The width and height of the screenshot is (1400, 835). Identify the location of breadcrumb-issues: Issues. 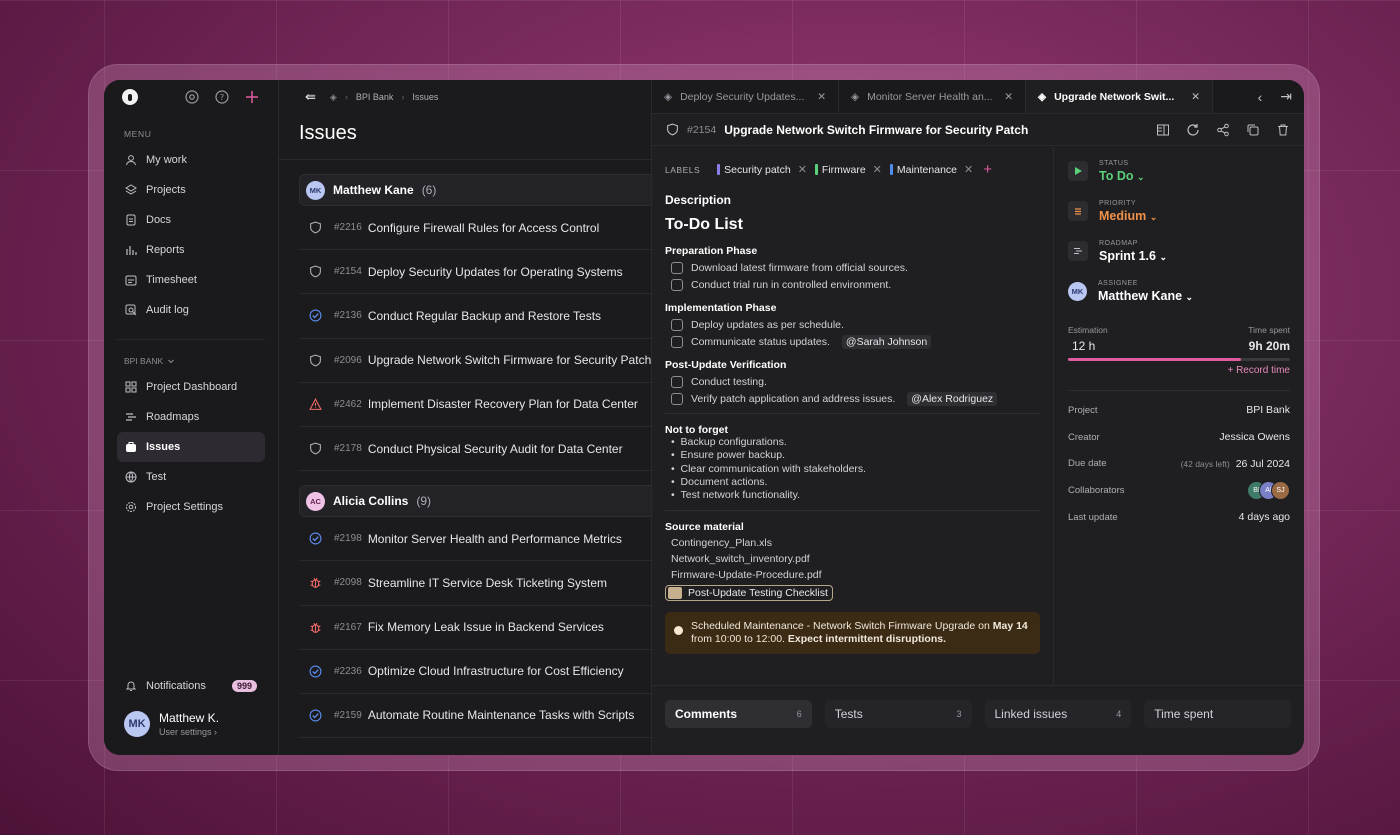
(425, 97).